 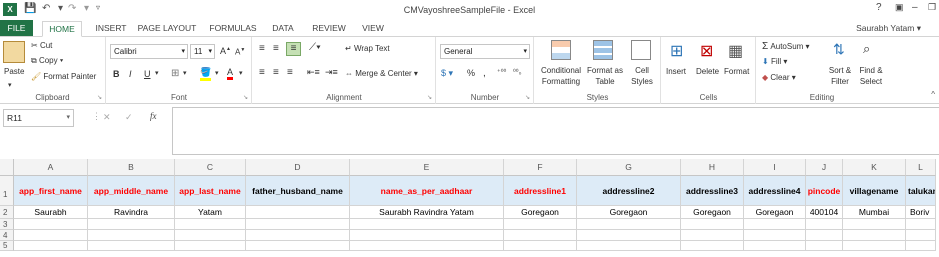 What do you see at coordinates (775, 224) in the screenshot?
I see `empty-cell-i3` at bounding box center [775, 224].